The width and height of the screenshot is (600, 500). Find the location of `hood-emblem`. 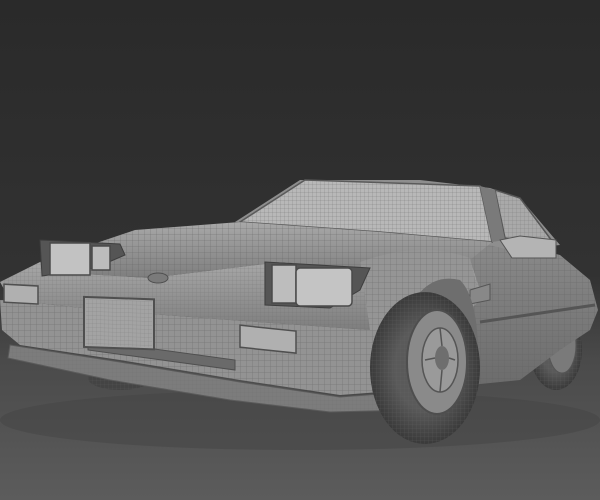

hood-emblem is located at coordinates (158, 278).